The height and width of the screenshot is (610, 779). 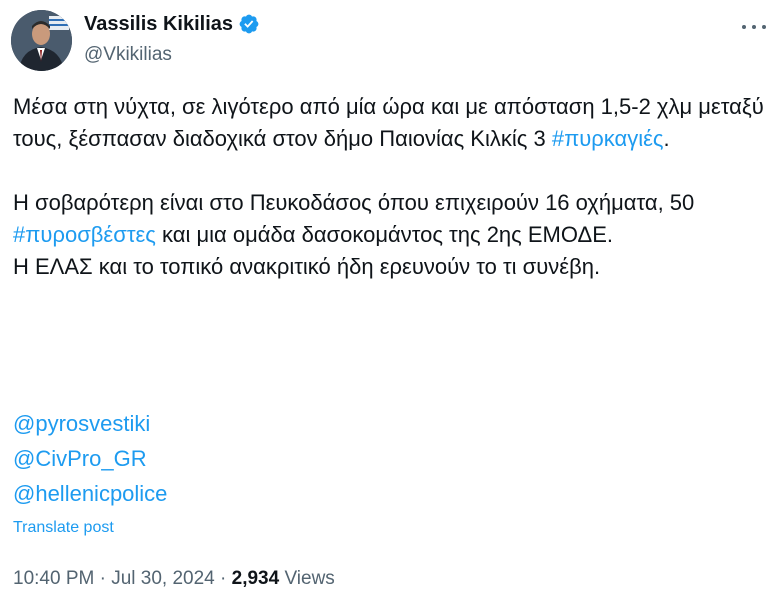 I want to click on mention-link: @CivPro_GR, so click(x=90, y=458).